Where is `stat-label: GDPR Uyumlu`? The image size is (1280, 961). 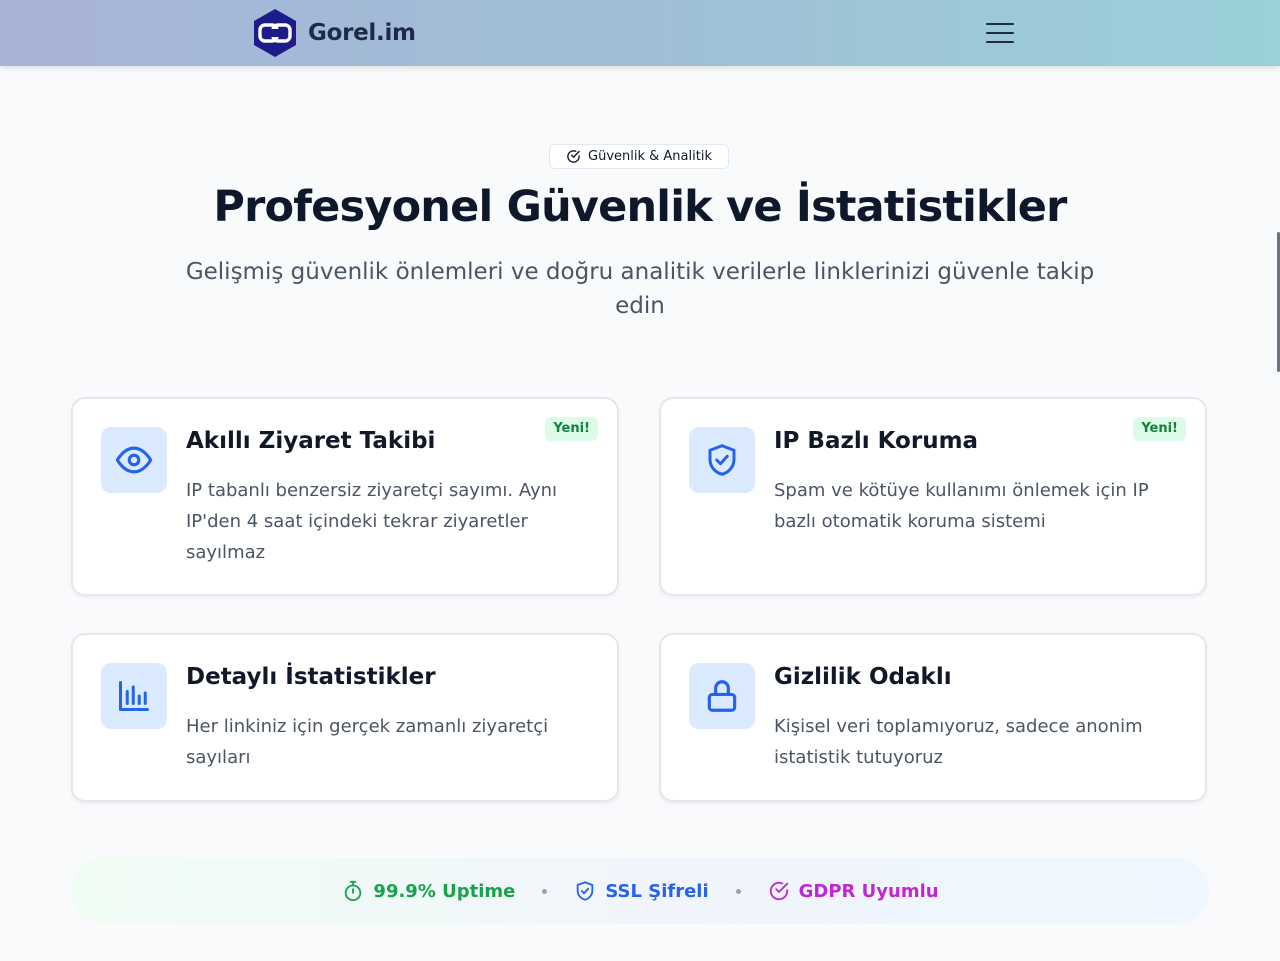
stat-label: GDPR Uyumlu is located at coordinates (868, 891).